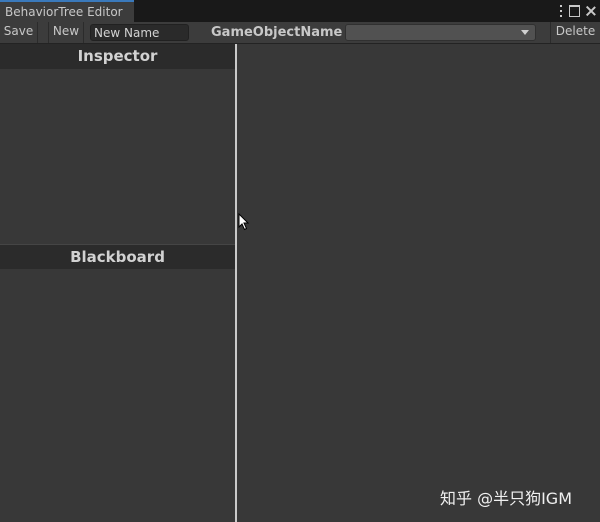  Describe the element at coordinates (19, 32) in the screenshot. I see `save-button: Save` at that location.